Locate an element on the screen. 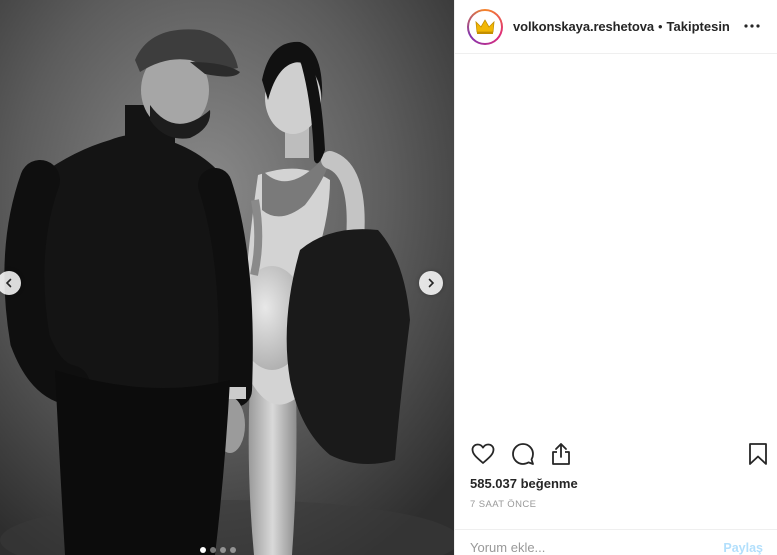 This screenshot has height=555, width=777. more-options-button is located at coordinates (752, 26).